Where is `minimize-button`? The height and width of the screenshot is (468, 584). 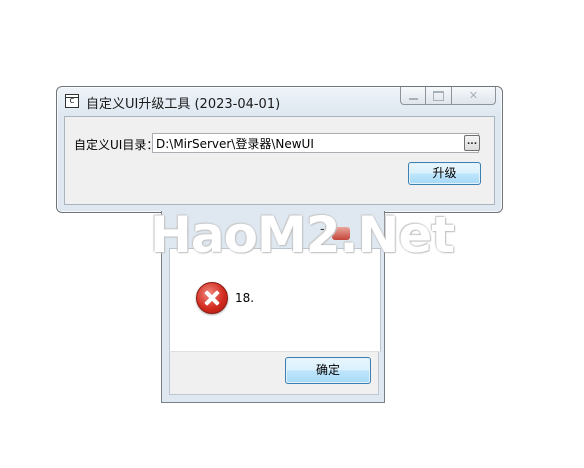
minimize-button is located at coordinates (413, 96).